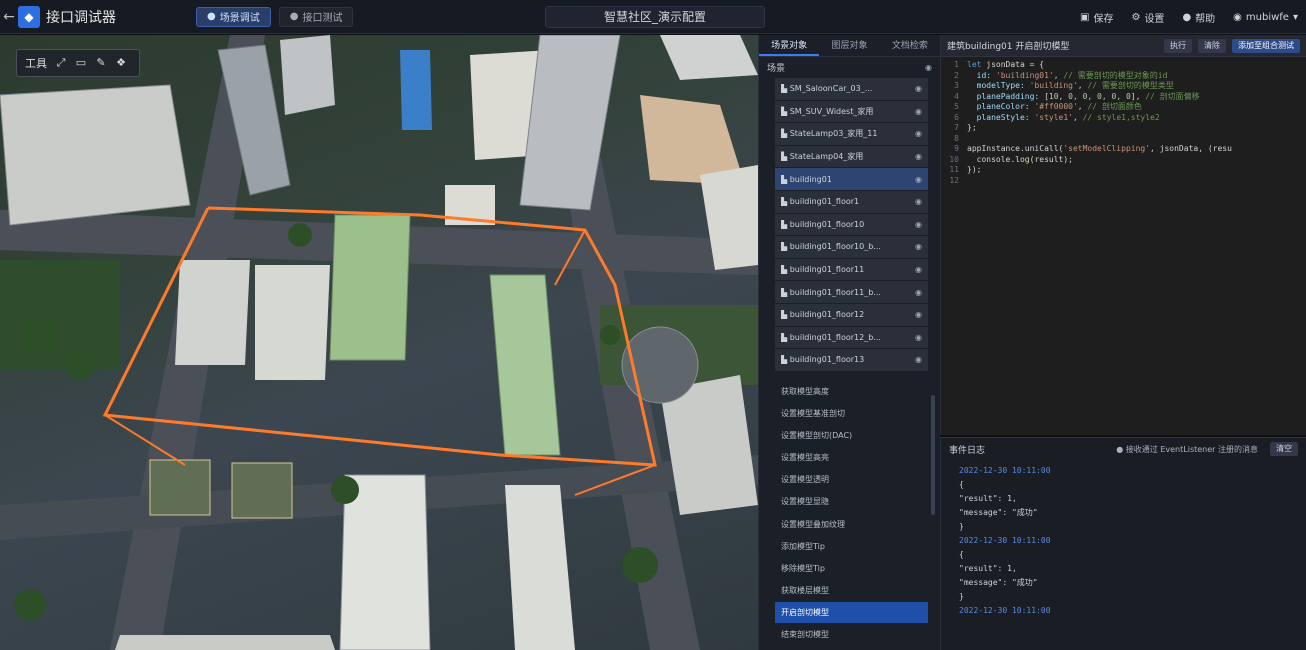 The width and height of the screenshot is (1306, 650). What do you see at coordinates (101, 63) in the screenshot?
I see `pencil-icon: ✎` at bounding box center [101, 63].